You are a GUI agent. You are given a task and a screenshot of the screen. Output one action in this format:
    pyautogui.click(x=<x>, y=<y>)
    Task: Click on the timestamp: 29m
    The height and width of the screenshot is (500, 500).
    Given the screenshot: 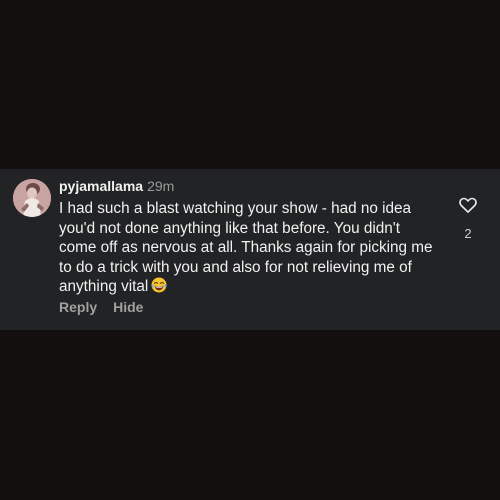 What is the action you would take?
    pyautogui.click(x=161, y=186)
    